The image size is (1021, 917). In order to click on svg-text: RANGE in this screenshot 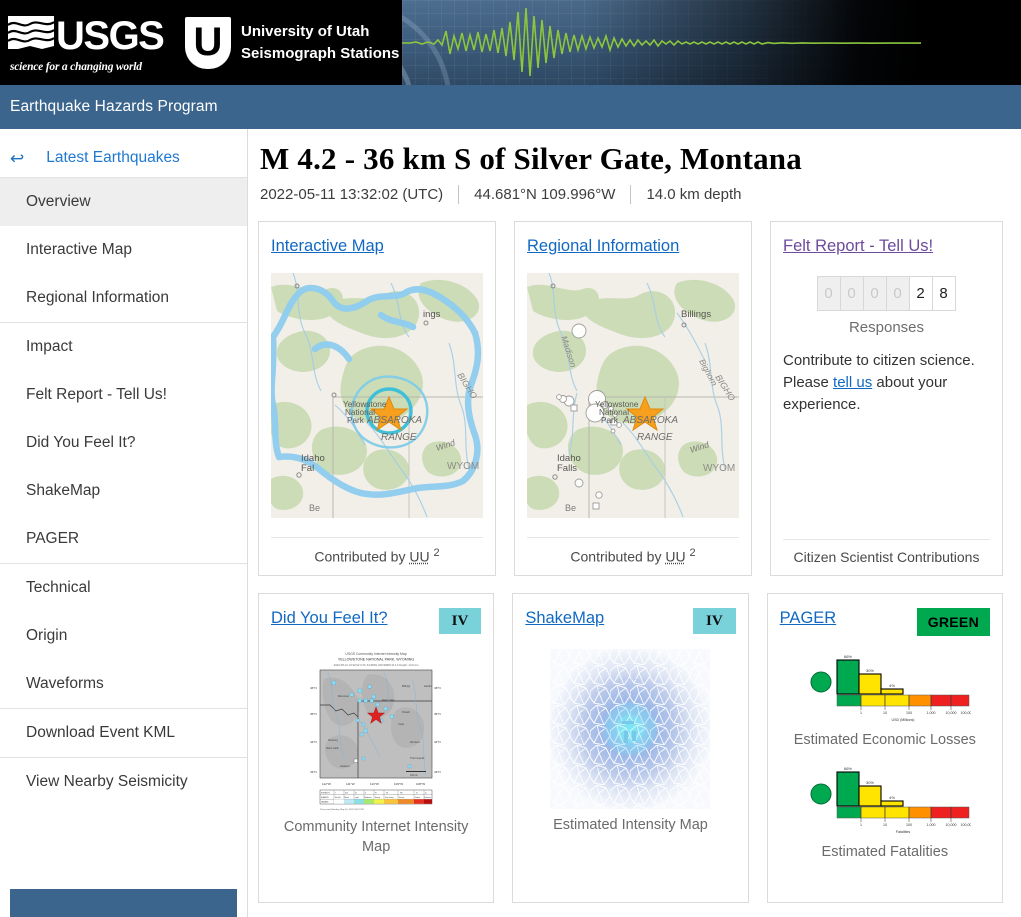, I will do `click(655, 437)`.